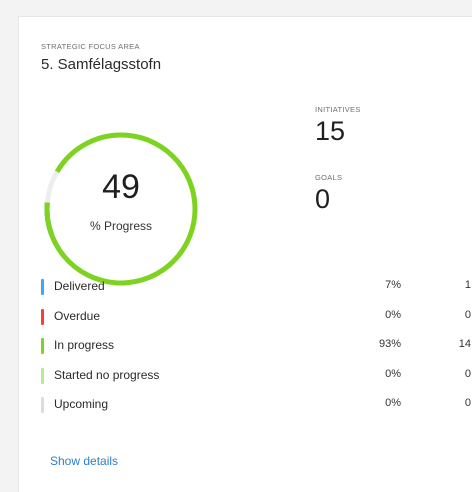 The height and width of the screenshot is (492, 472). What do you see at coordinates (330, 131) in the screenshot?
I see `initiatives-value: 15` at bounding box center [330, 131].